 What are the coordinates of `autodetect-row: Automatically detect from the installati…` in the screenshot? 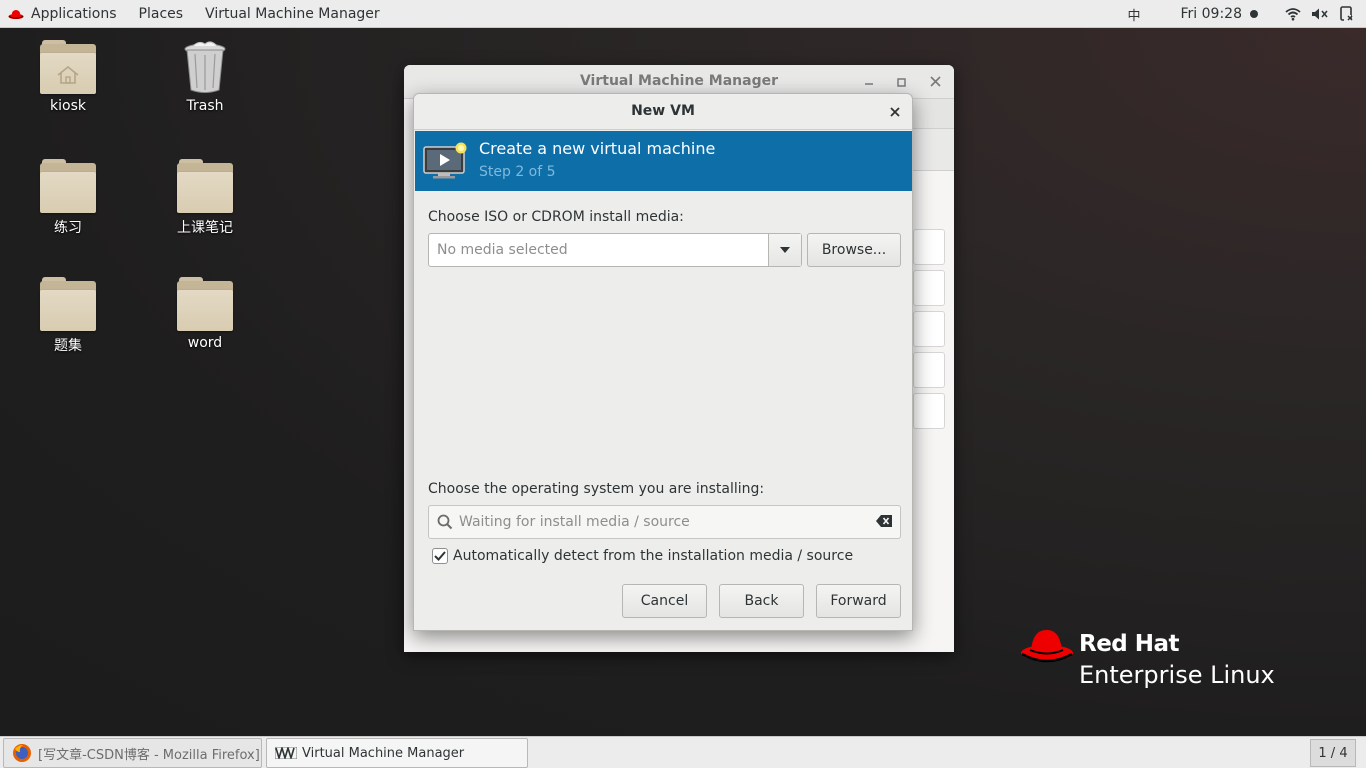 It's located at (642, 556).